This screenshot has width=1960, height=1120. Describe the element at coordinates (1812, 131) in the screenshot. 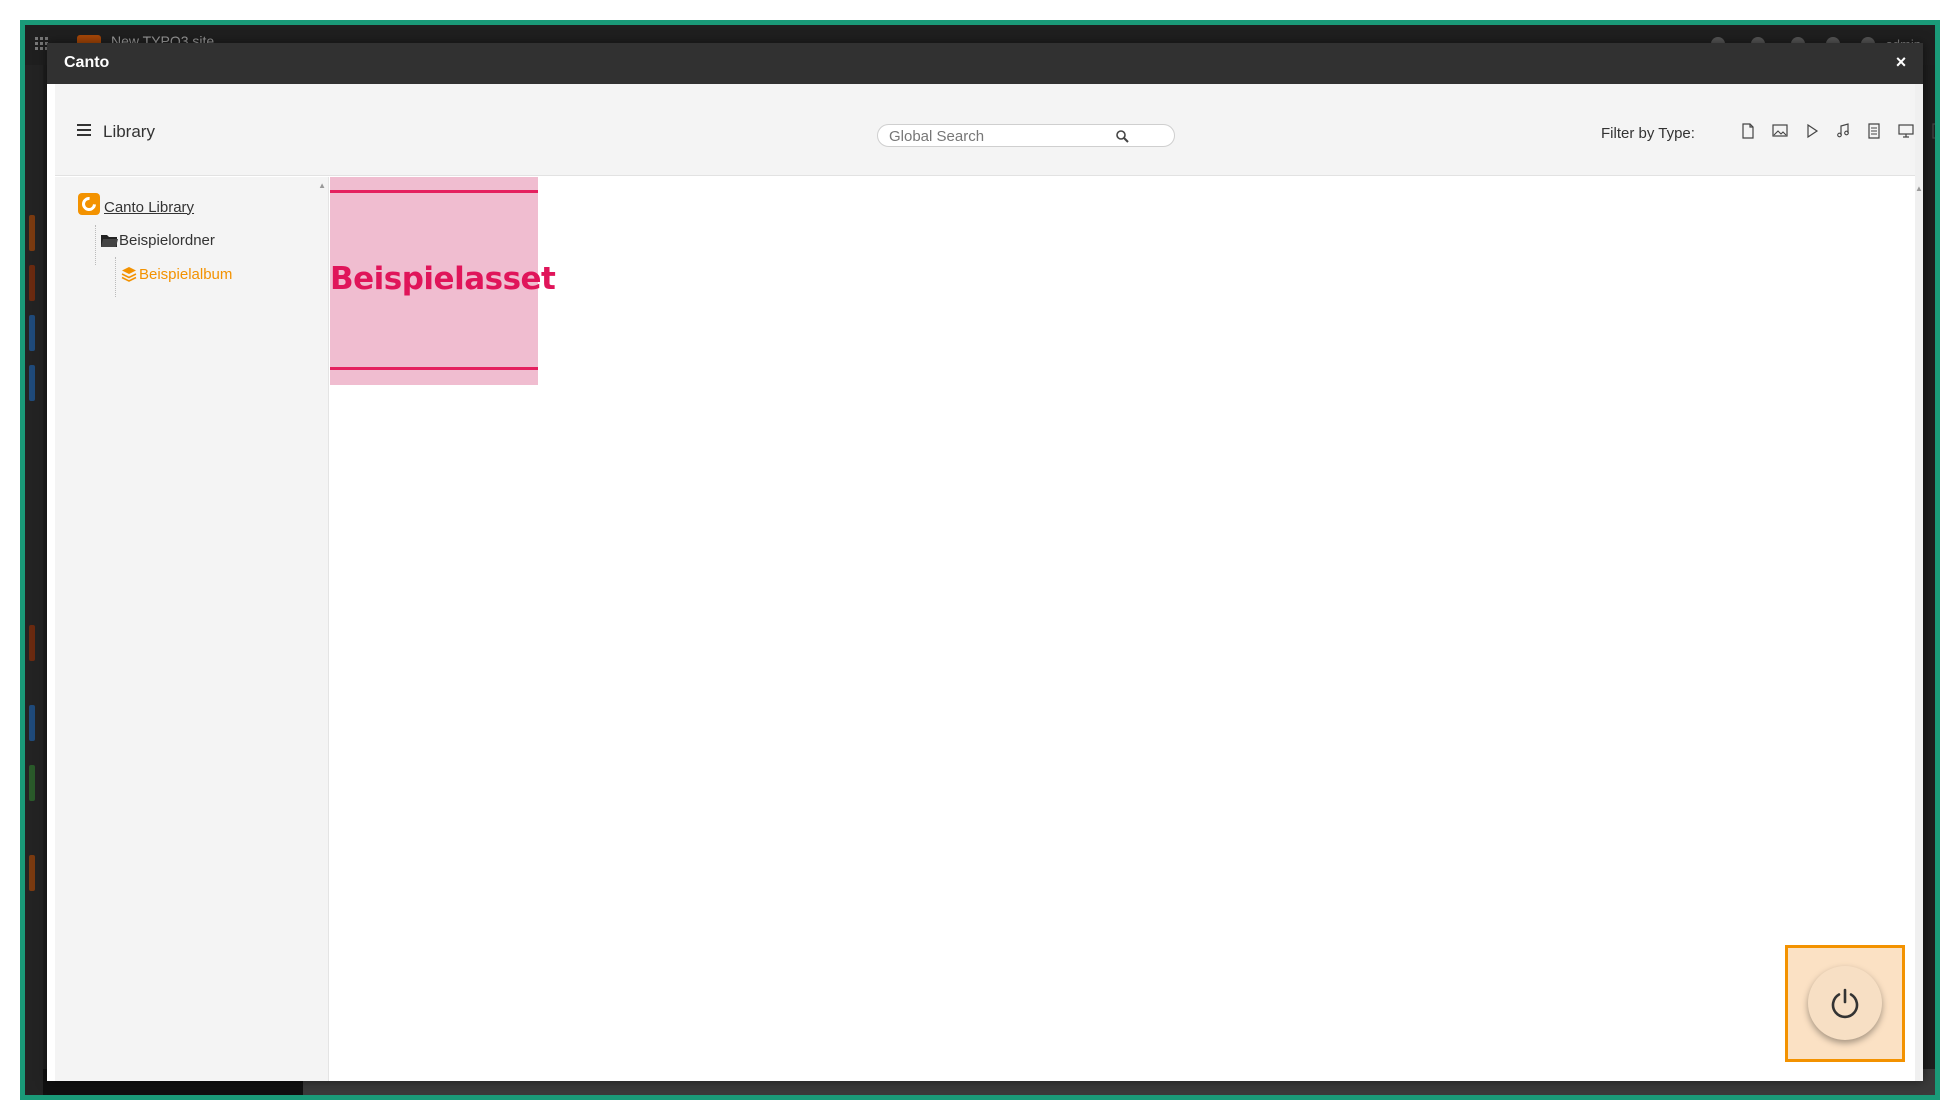

I see `video-icon` at that location.